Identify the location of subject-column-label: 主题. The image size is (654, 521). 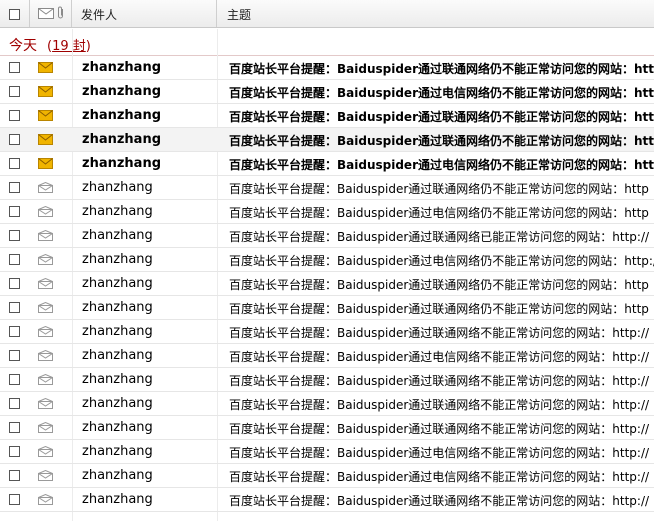
(239, 15).